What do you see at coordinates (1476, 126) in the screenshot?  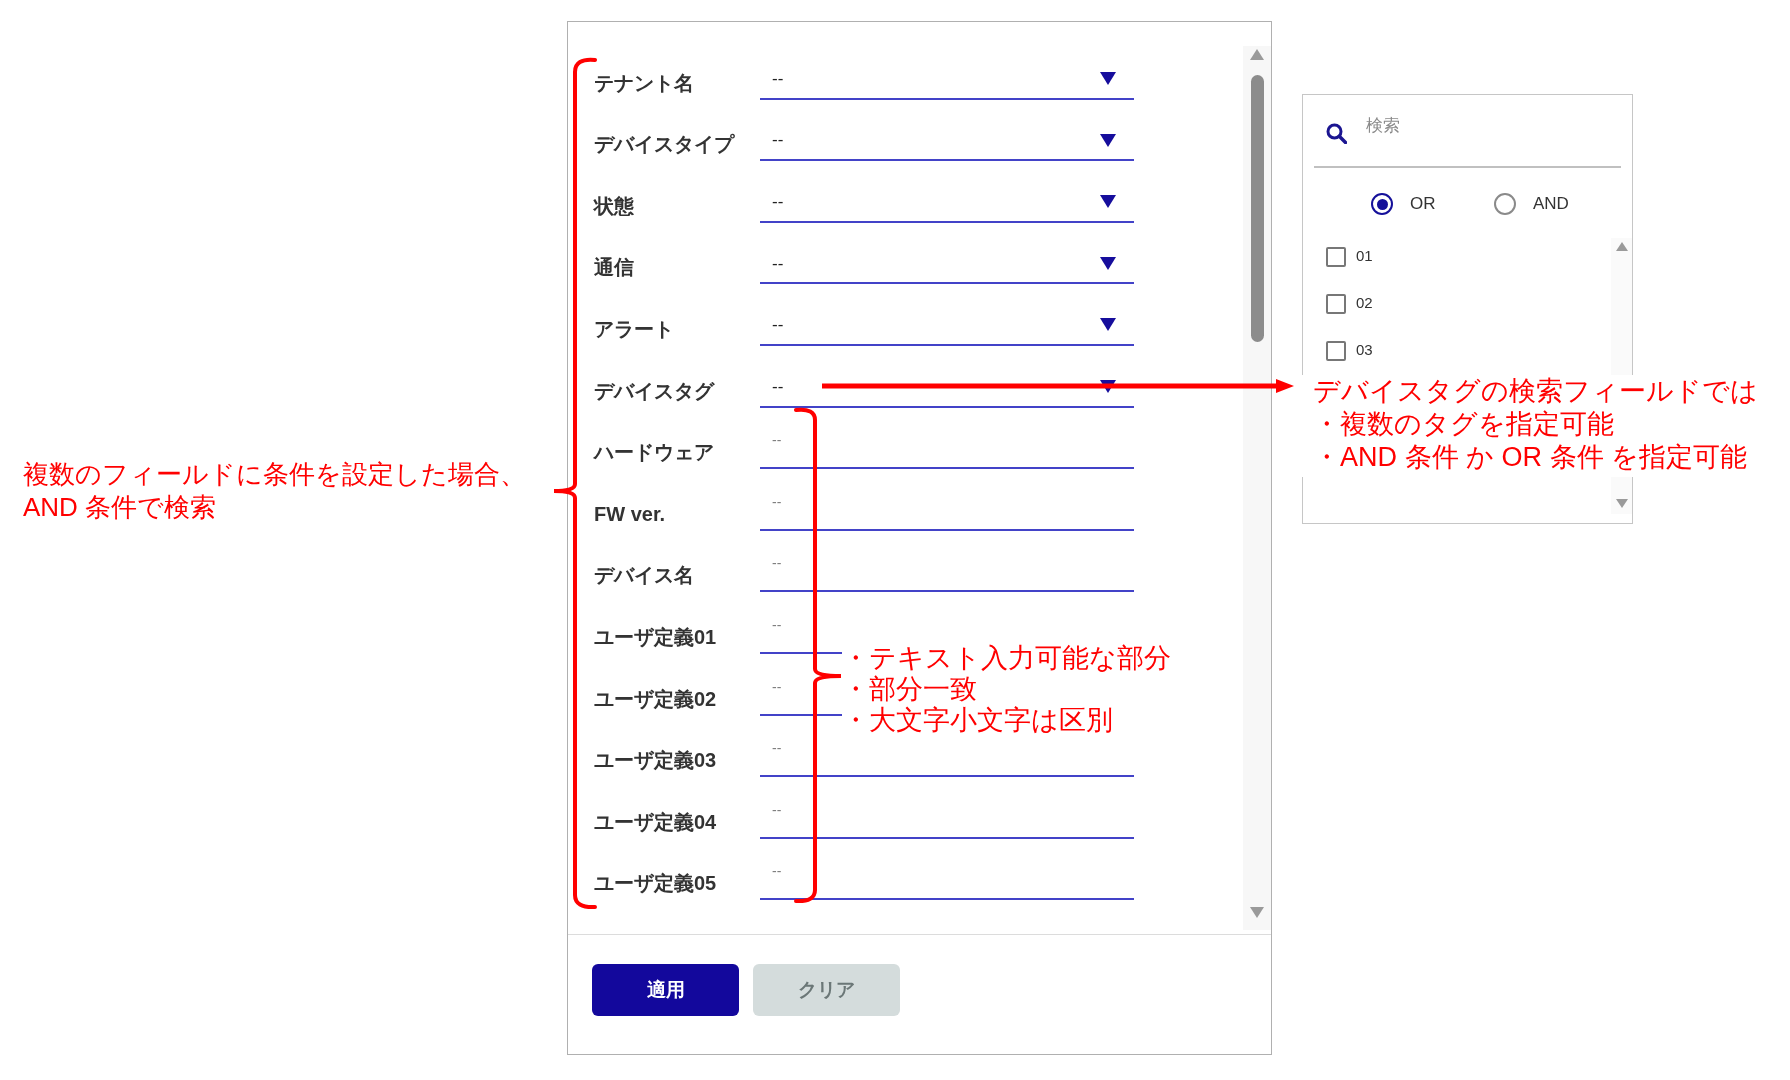 I see `search-field: 検索` at bounding box center [1476, 126].